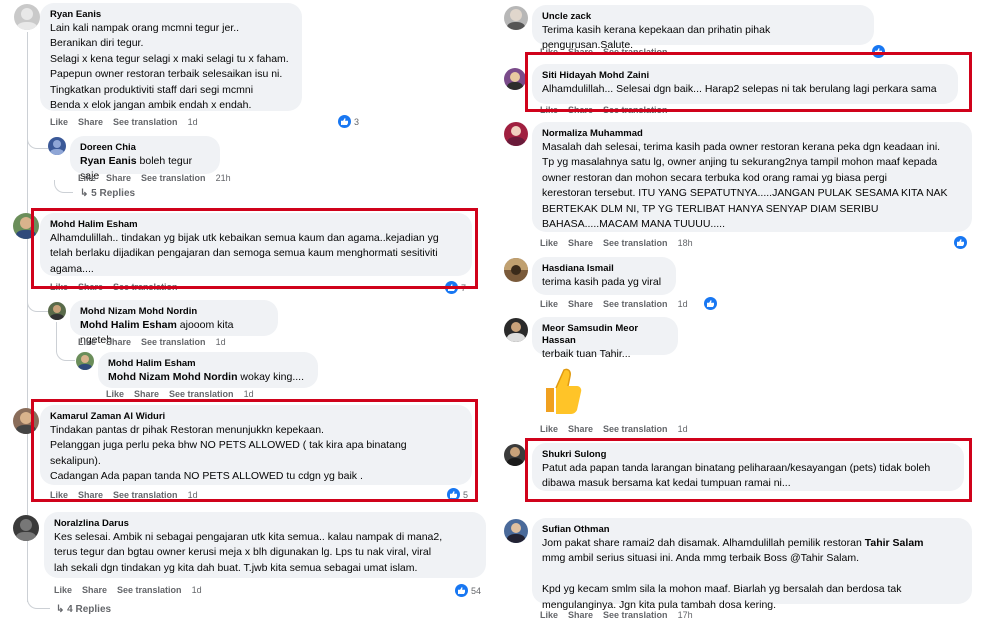  I want to click on column-divider, so click(495, 311).